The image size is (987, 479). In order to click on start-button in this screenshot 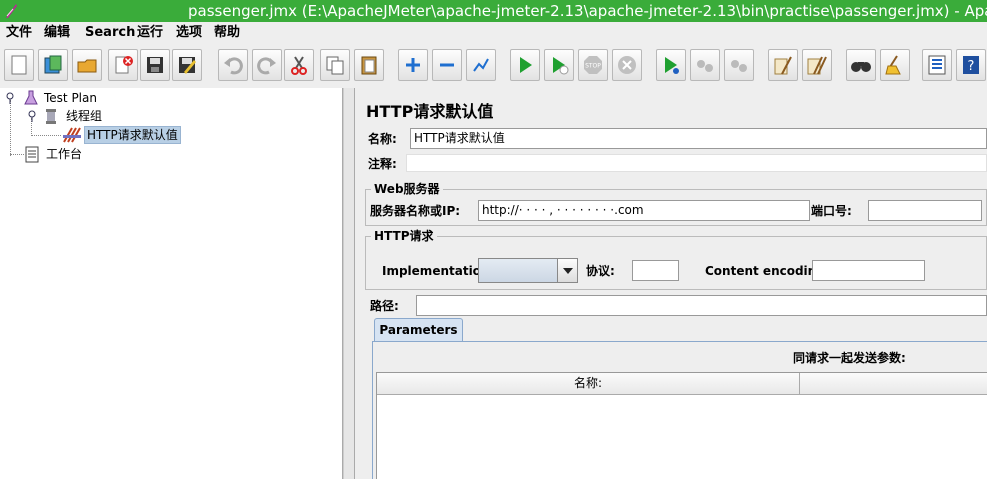, I will do `click(525, 65)`.